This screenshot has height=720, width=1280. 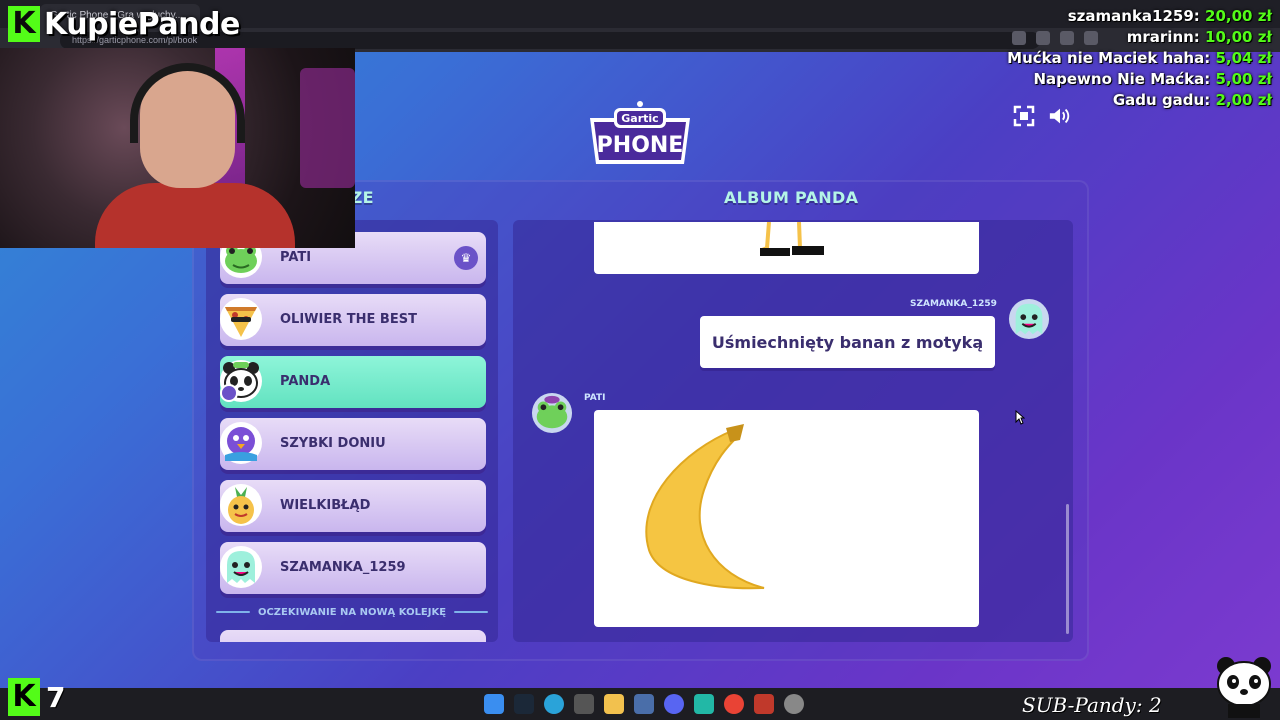 I want to click on mouse-cursor-icon, so click(x=1020, y=419).